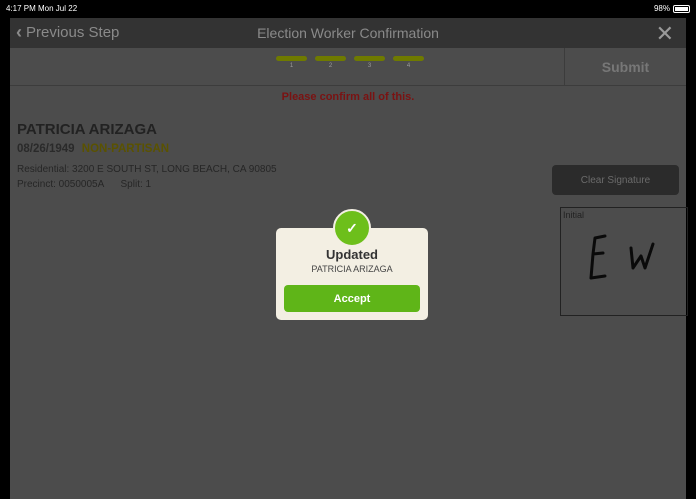  What do you see at coordinates (352, 254) in the screenshot?
I see `dialog-title: Updated` at bounding box center [352, 254].